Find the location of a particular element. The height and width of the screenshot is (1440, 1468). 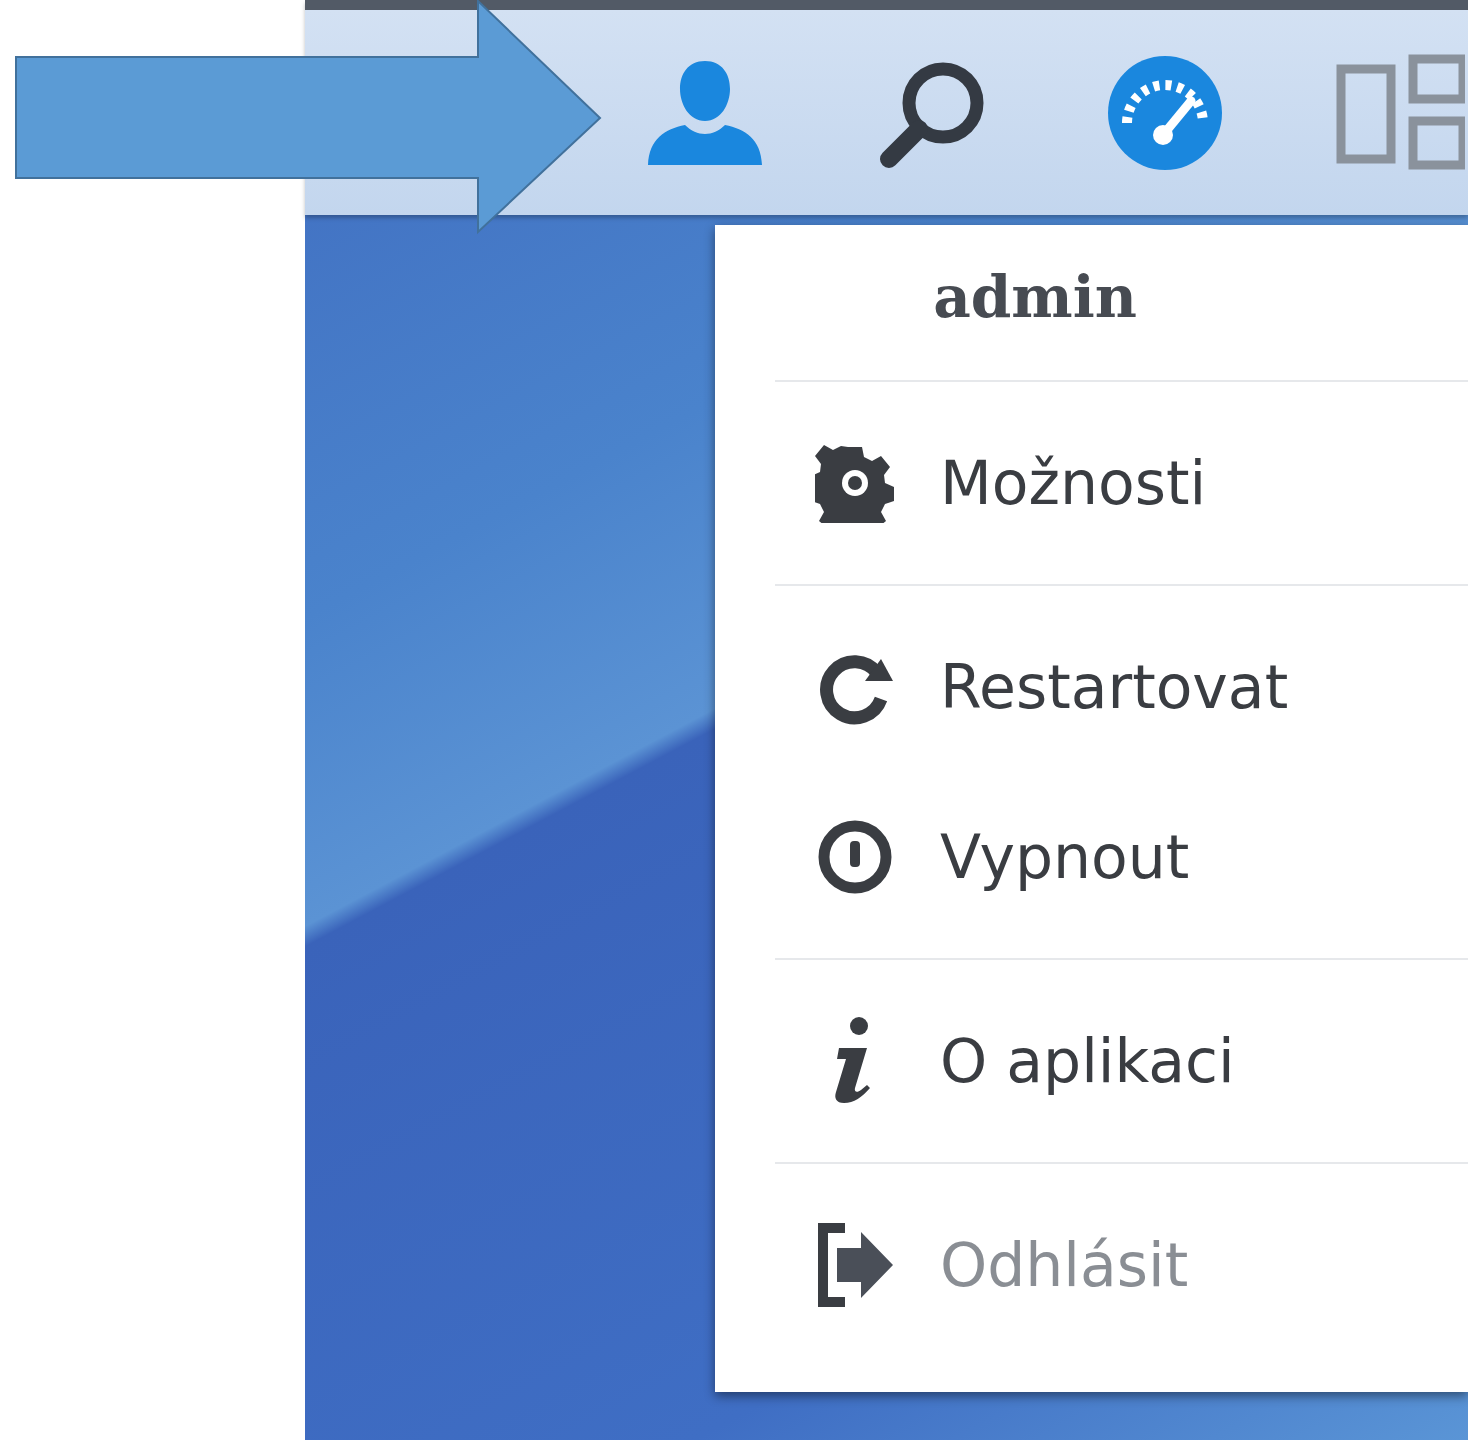

menu-item: Restartovat is located at coordinates (1121, 687).